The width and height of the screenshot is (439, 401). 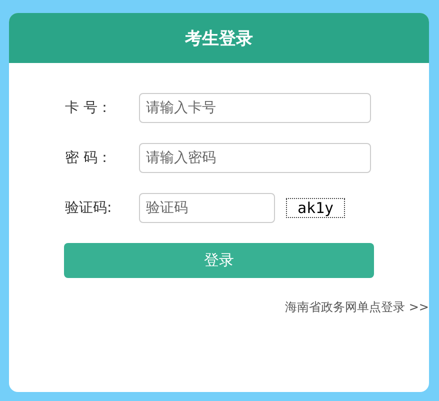 I want to click on login-title: 考生登录, so click(x=219, y=39).